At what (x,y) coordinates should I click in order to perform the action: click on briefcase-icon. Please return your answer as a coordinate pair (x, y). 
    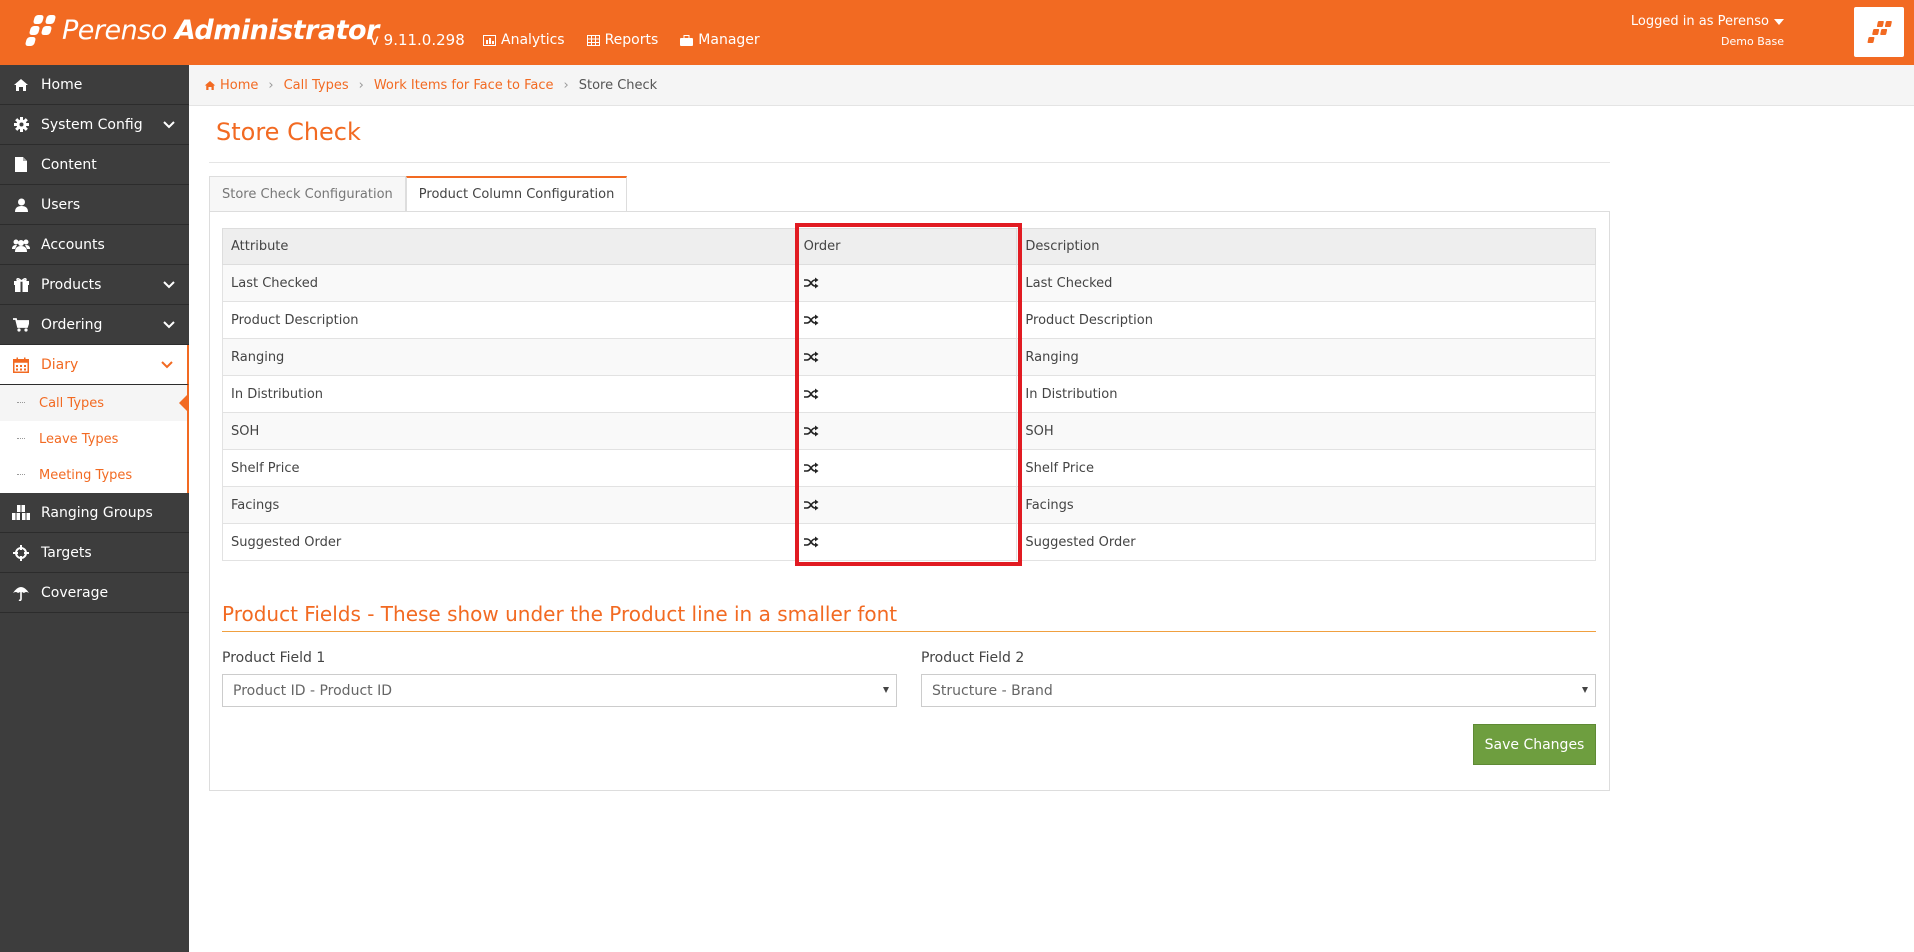
    Looking at the image, I should click on (687, 40).